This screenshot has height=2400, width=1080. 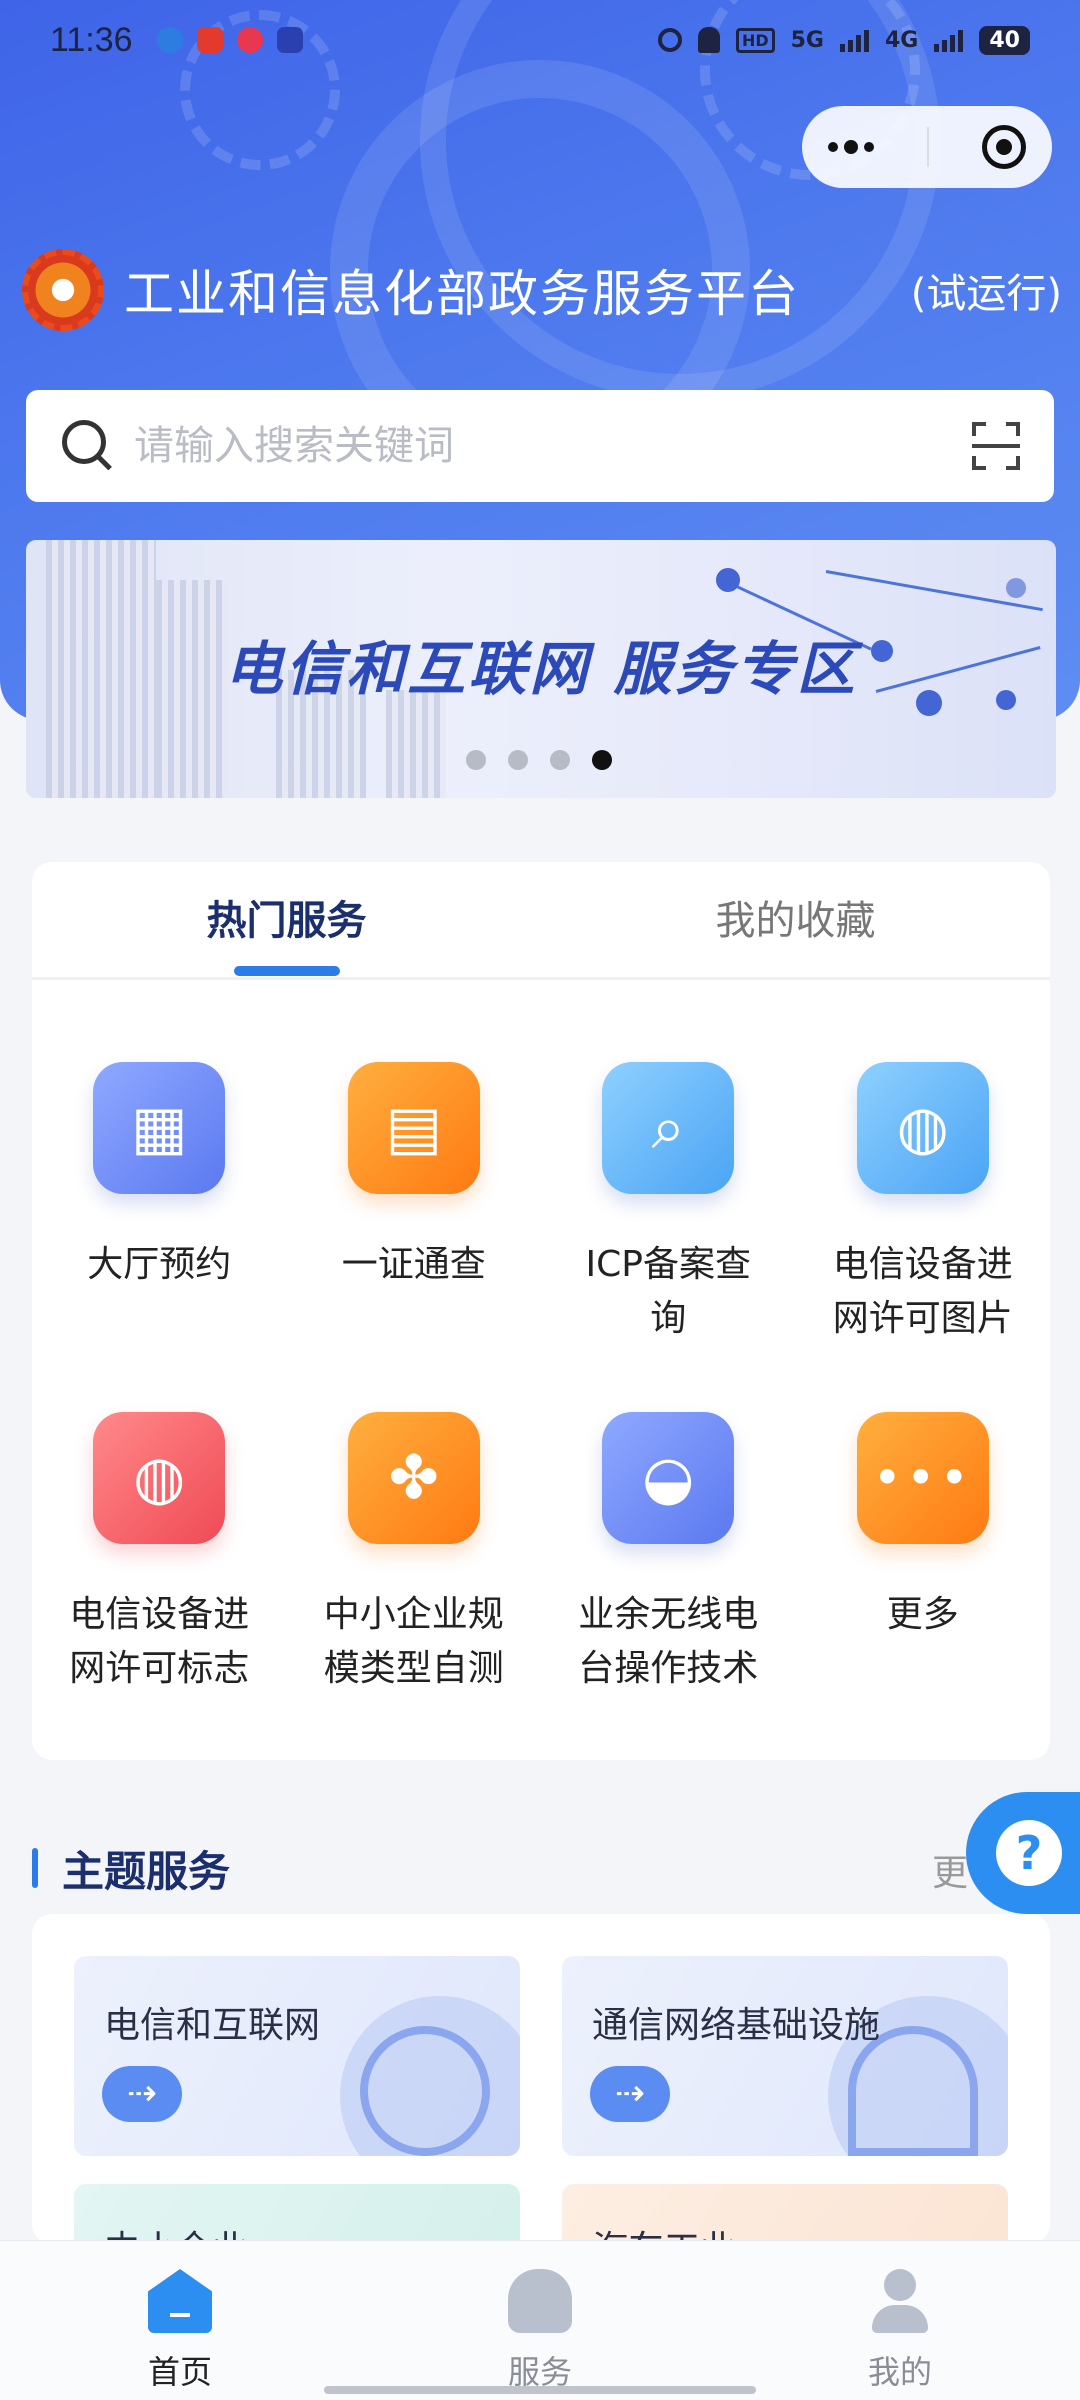 I want to click on service-label: ICP备案查询, so click(x=668, y=1291).